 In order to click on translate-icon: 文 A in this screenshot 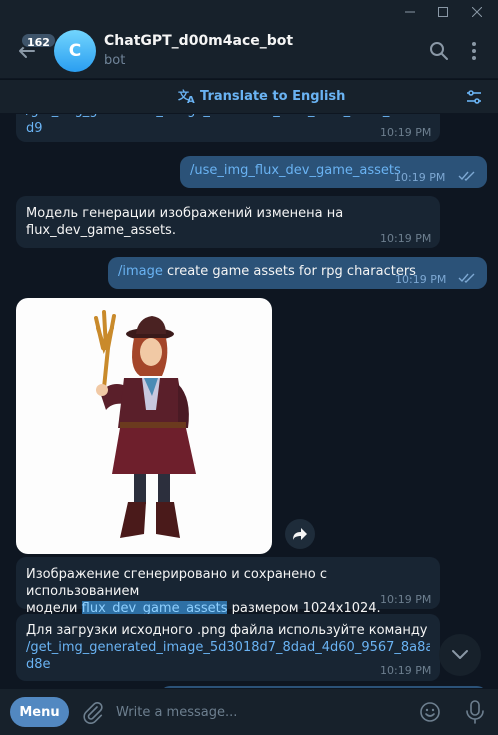, I will do `click(186, 96)`.